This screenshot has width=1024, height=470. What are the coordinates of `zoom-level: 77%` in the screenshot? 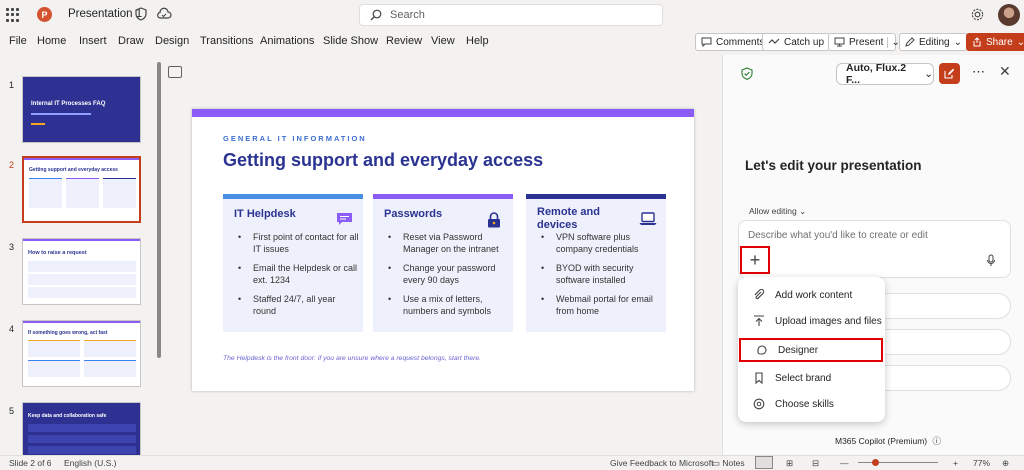 It's located at (981, 463).